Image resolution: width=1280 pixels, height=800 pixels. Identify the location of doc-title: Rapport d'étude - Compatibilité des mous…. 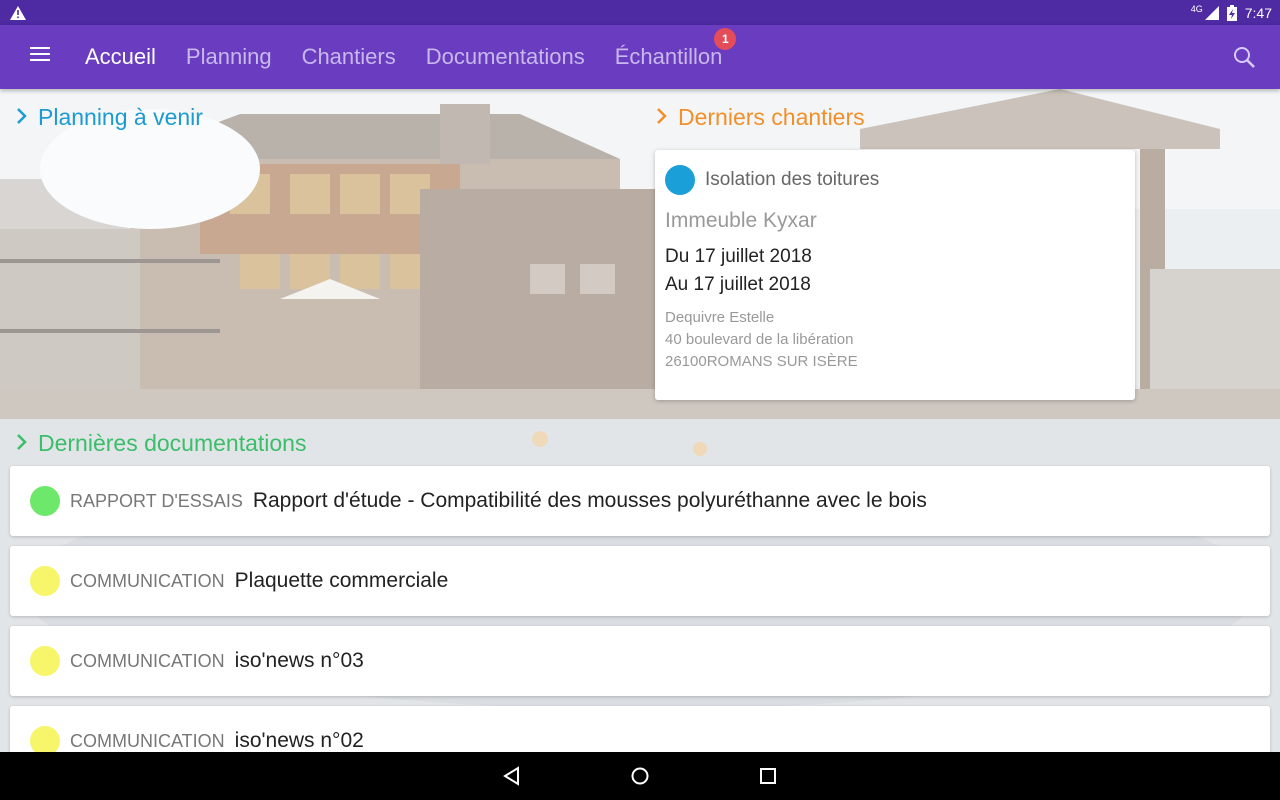
(589, 500).